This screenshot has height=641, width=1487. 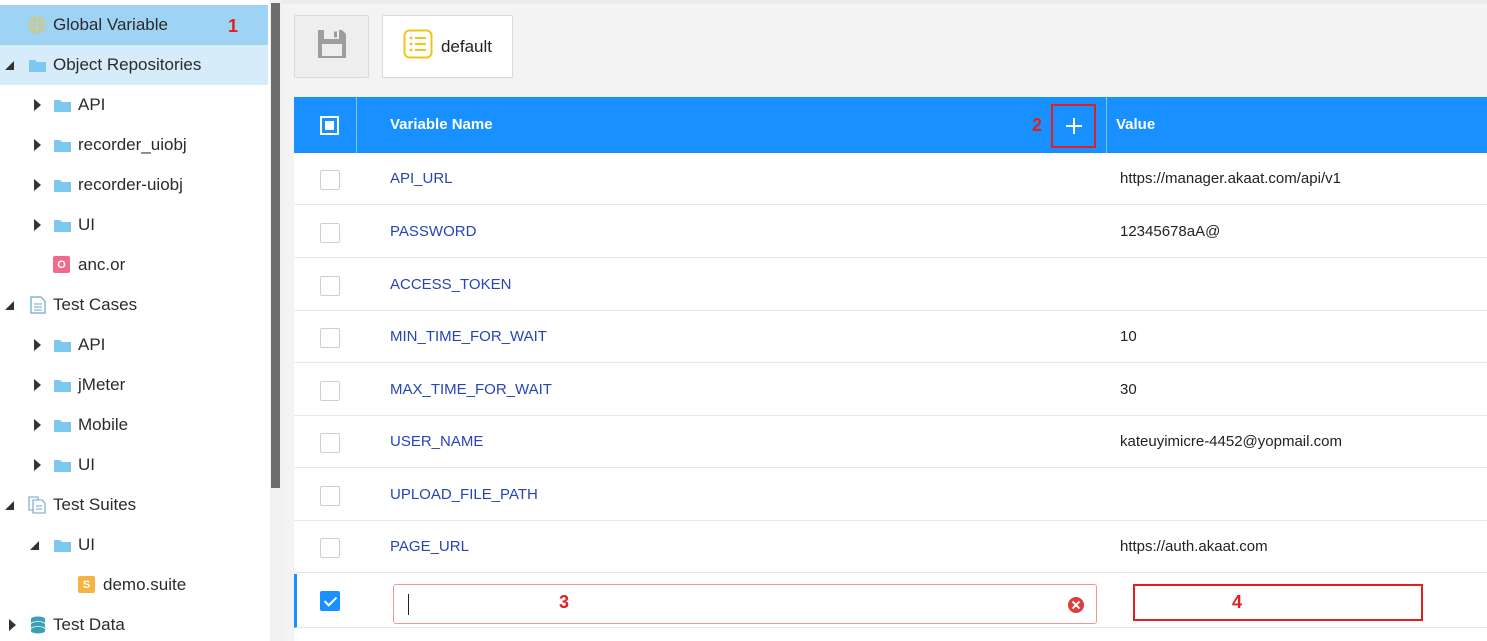 What do you see at coordinates (890, 285) in the screenshot?
I see `table-row: ACCESS_TOKEN` at bounding box center [890, 285].